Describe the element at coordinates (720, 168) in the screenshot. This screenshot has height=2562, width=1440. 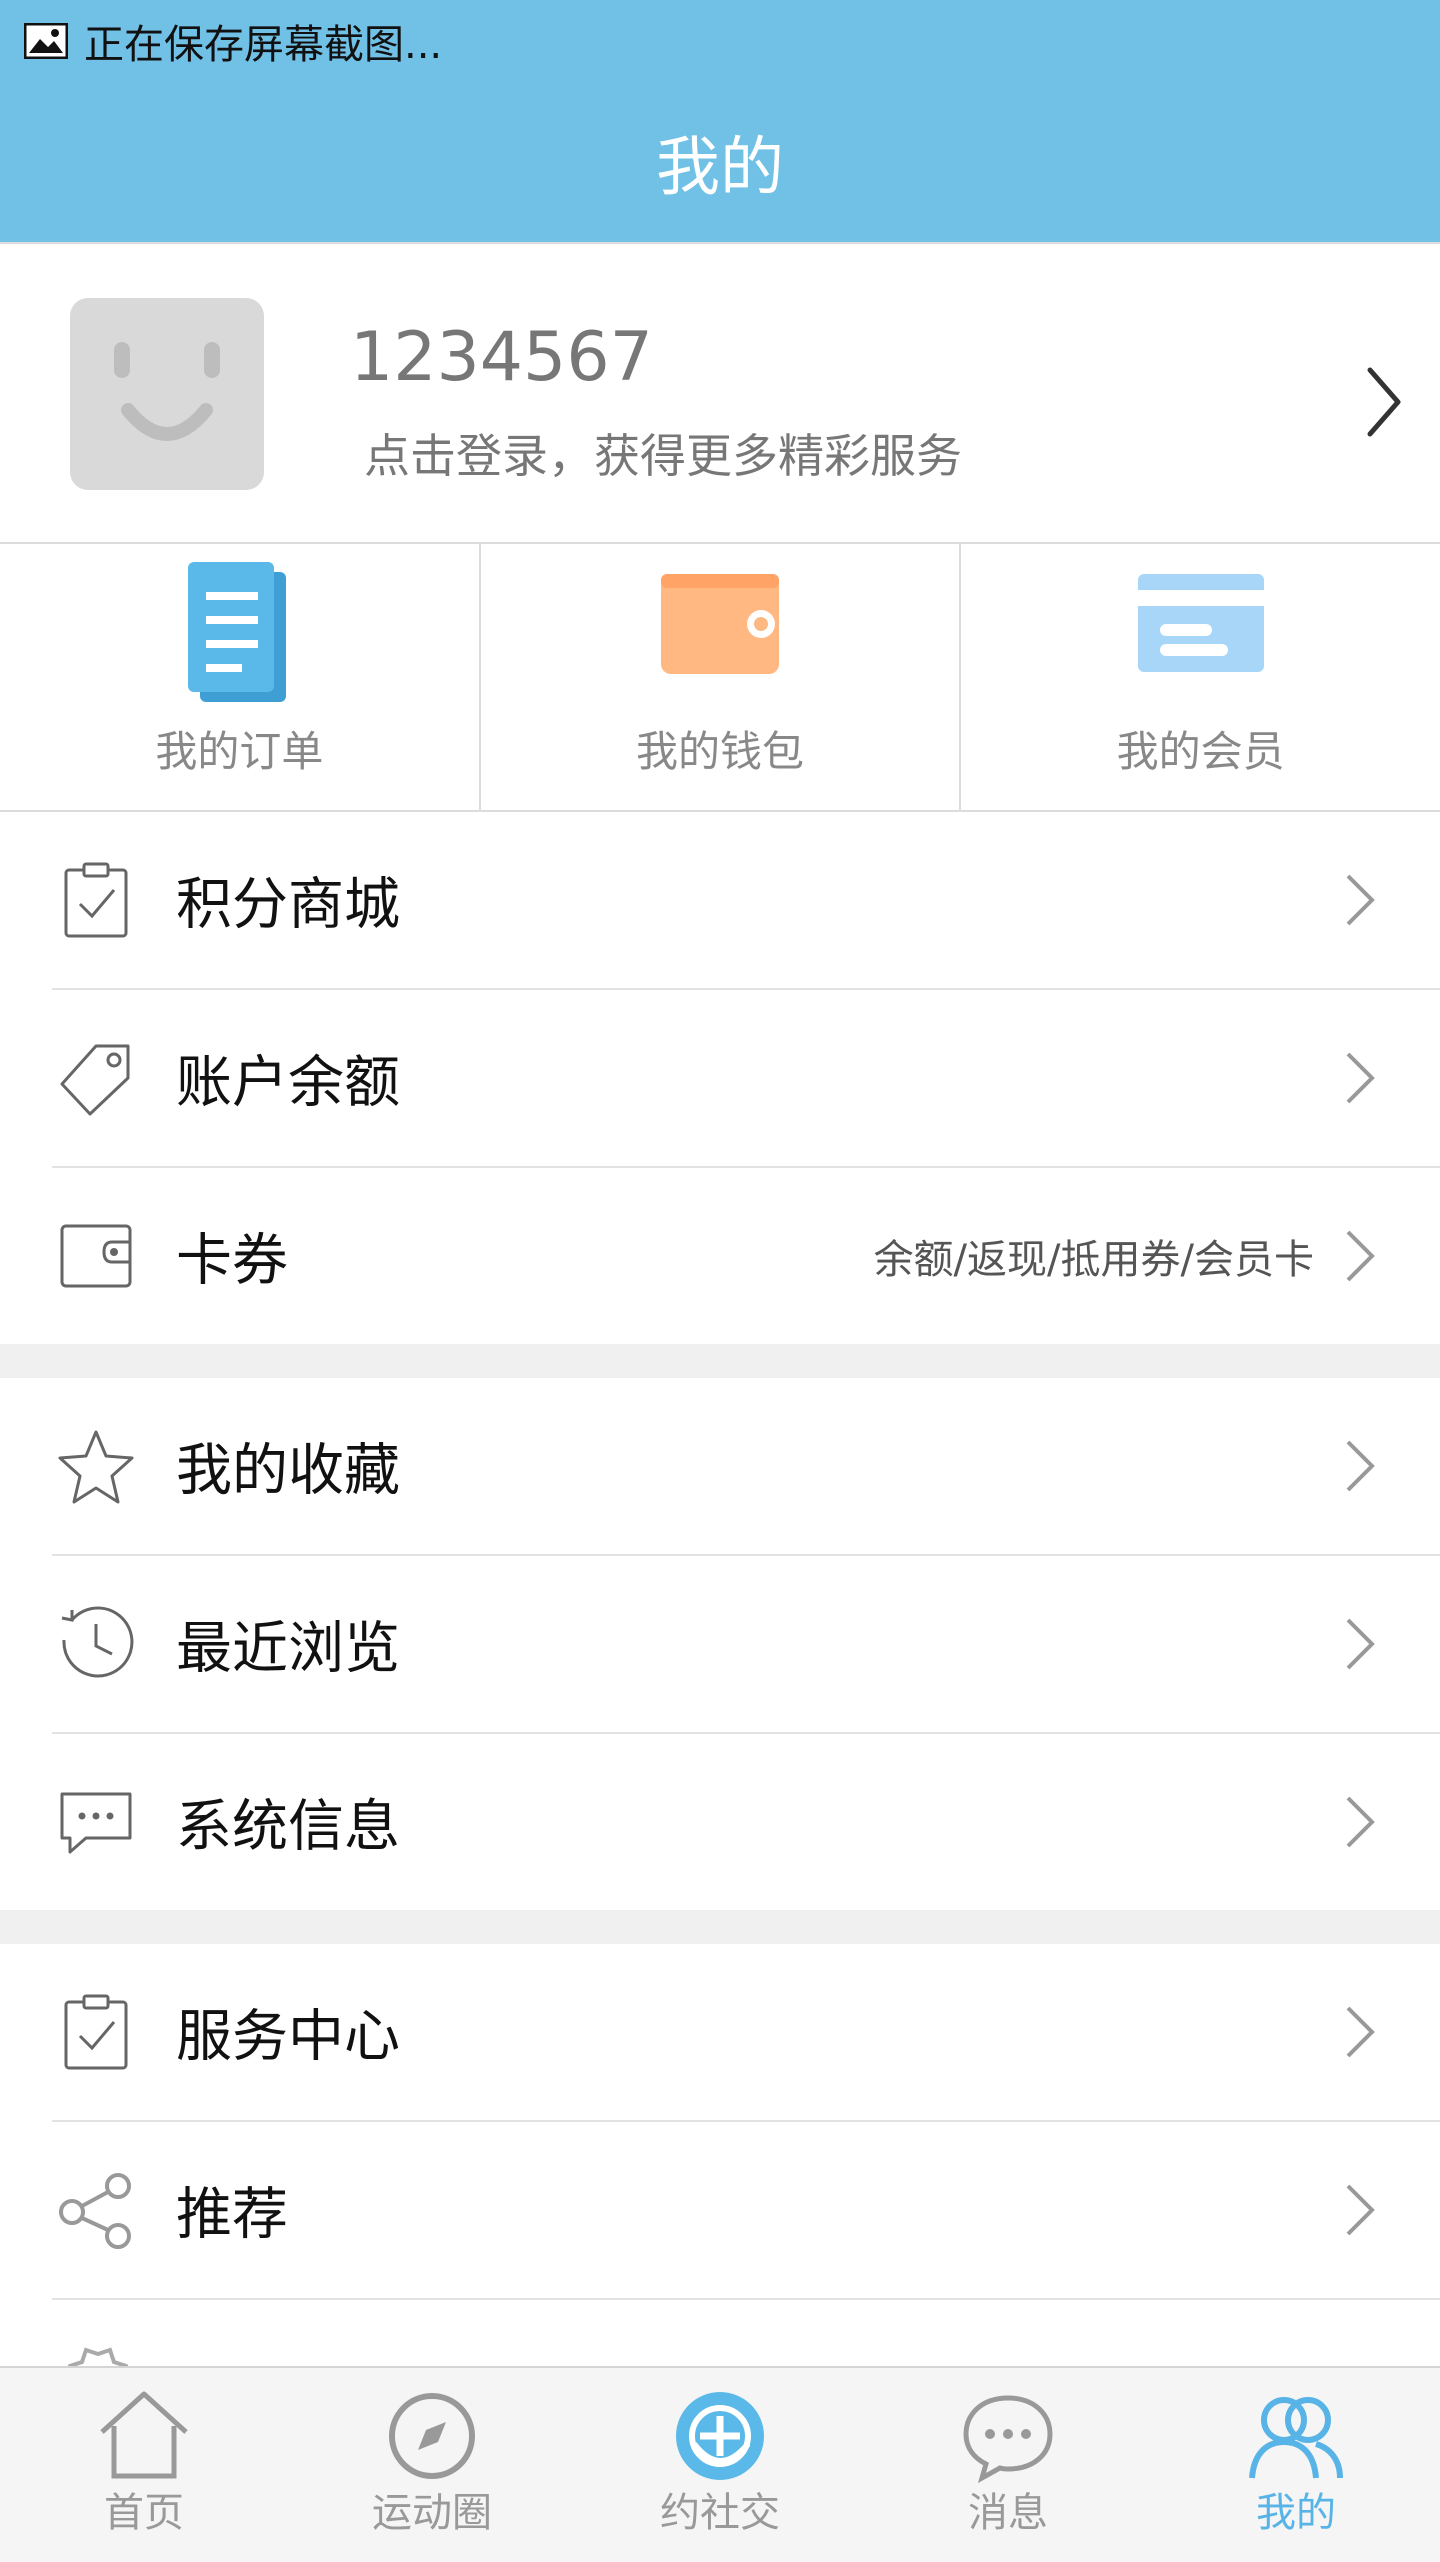
I see `page-title: 我的` at that location.